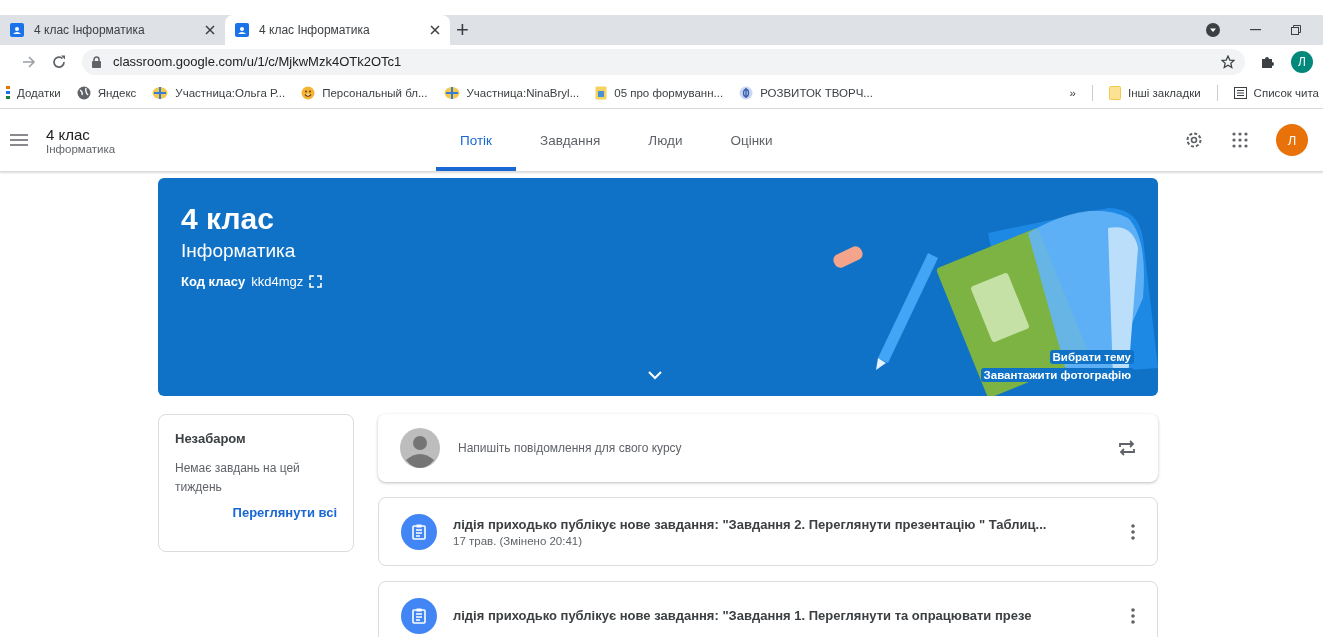  I want to click on document-icon, so click(601, 93).